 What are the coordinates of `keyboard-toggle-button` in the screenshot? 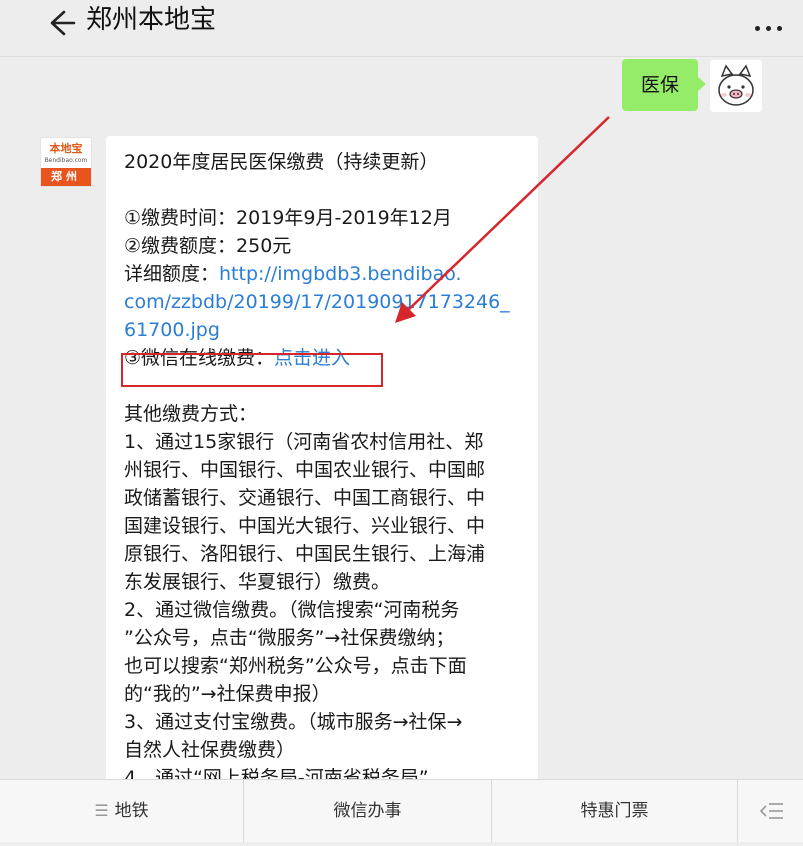 It's located at (770, 811).